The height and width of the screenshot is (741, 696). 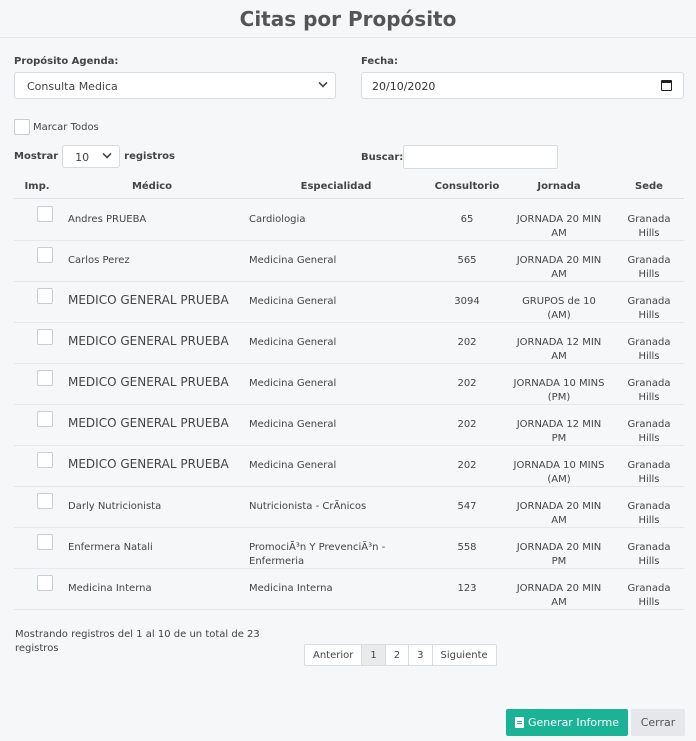 I want to click on length-suffix: registros, so click(x=149, y=156).